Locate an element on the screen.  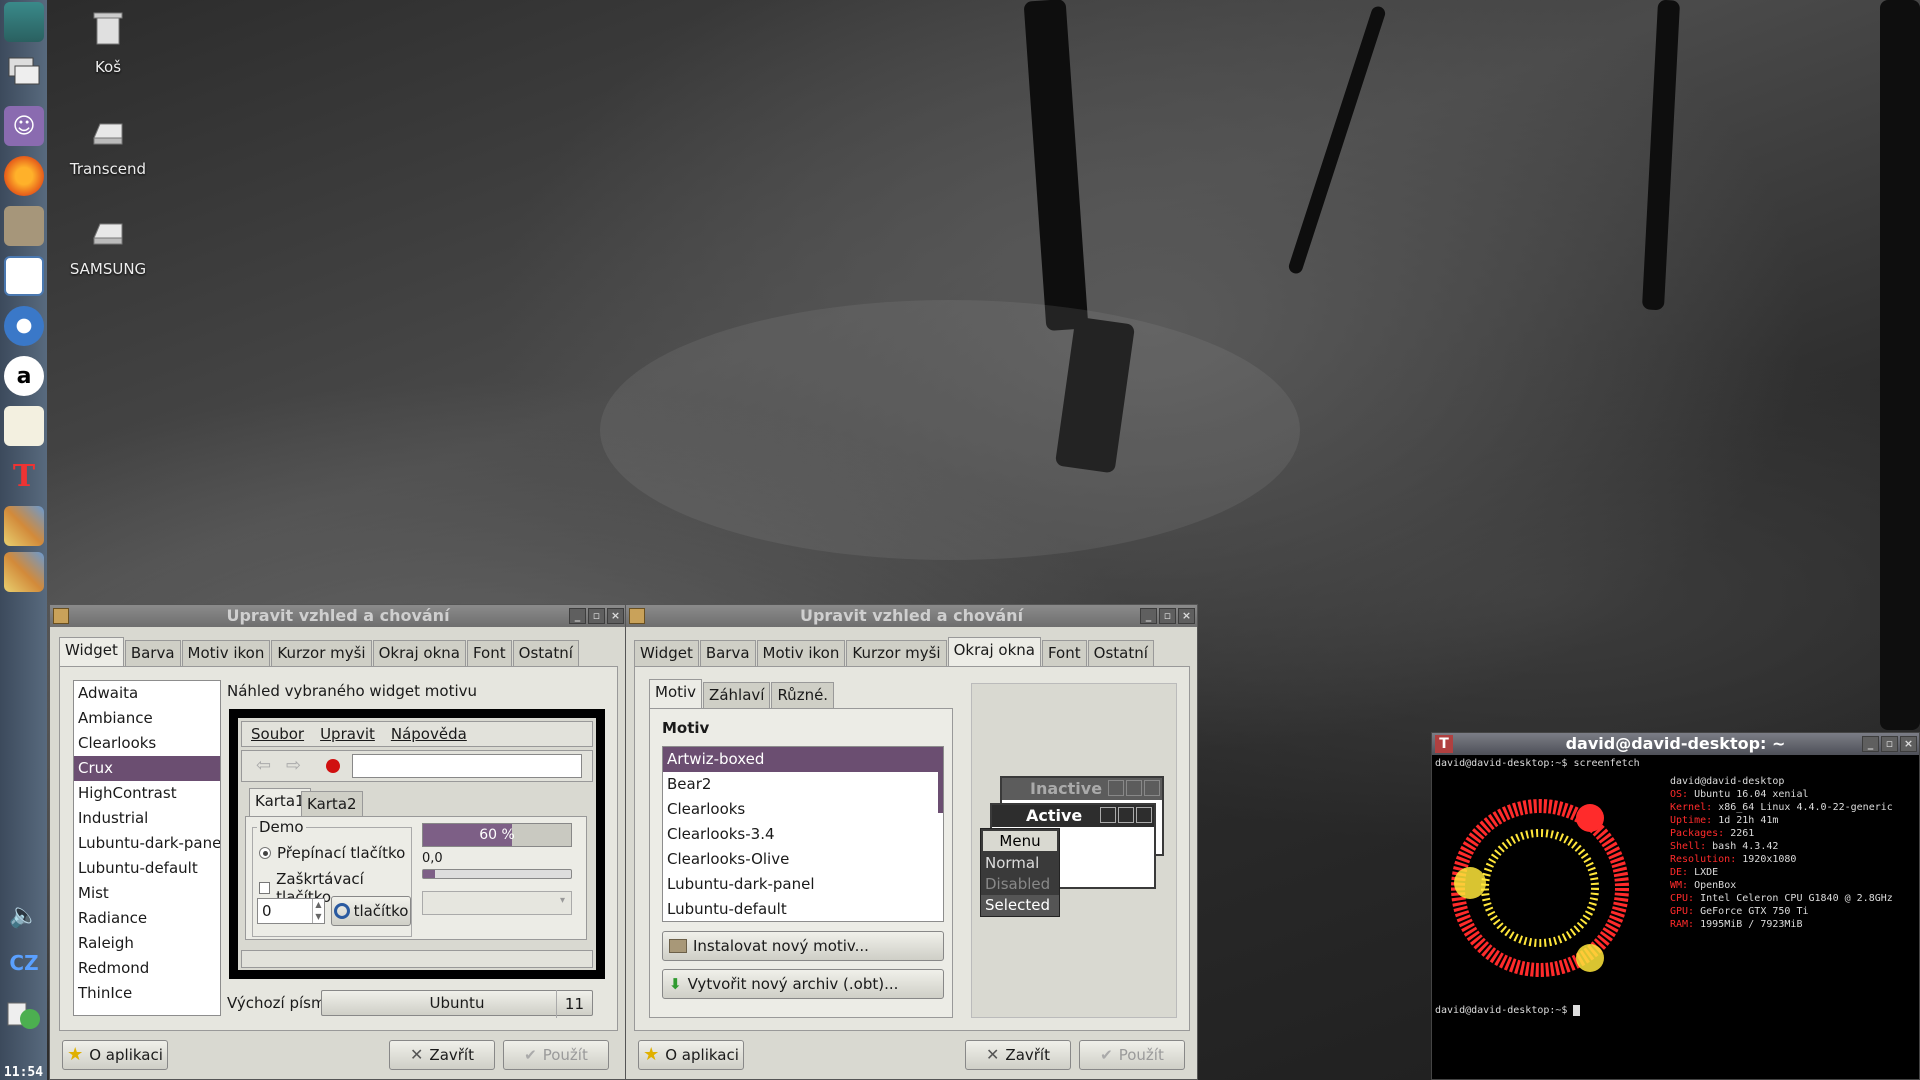
record-icon is located at coordinates (333, 766).